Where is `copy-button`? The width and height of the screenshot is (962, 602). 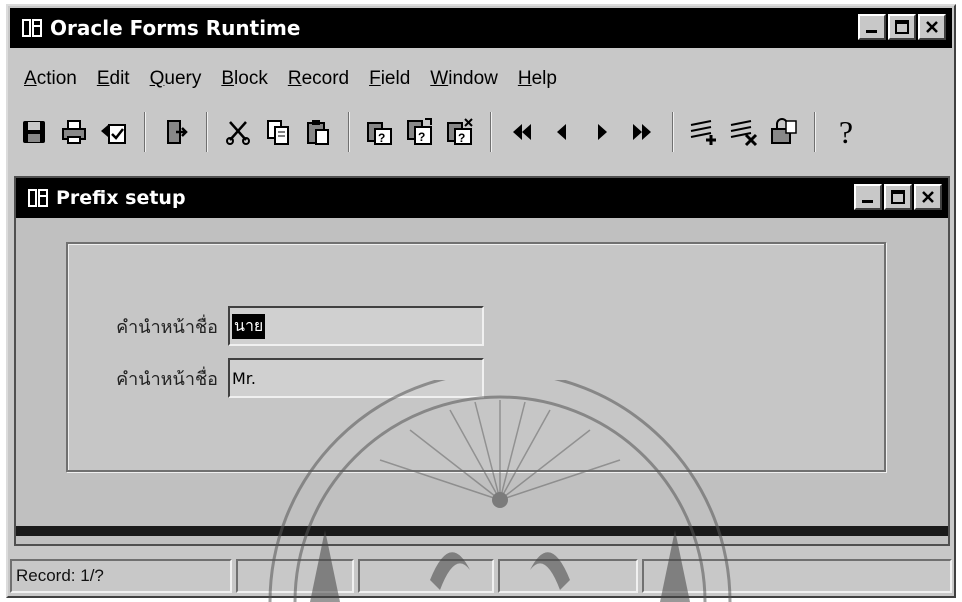 copy-button is located at coordinates (278, 132).